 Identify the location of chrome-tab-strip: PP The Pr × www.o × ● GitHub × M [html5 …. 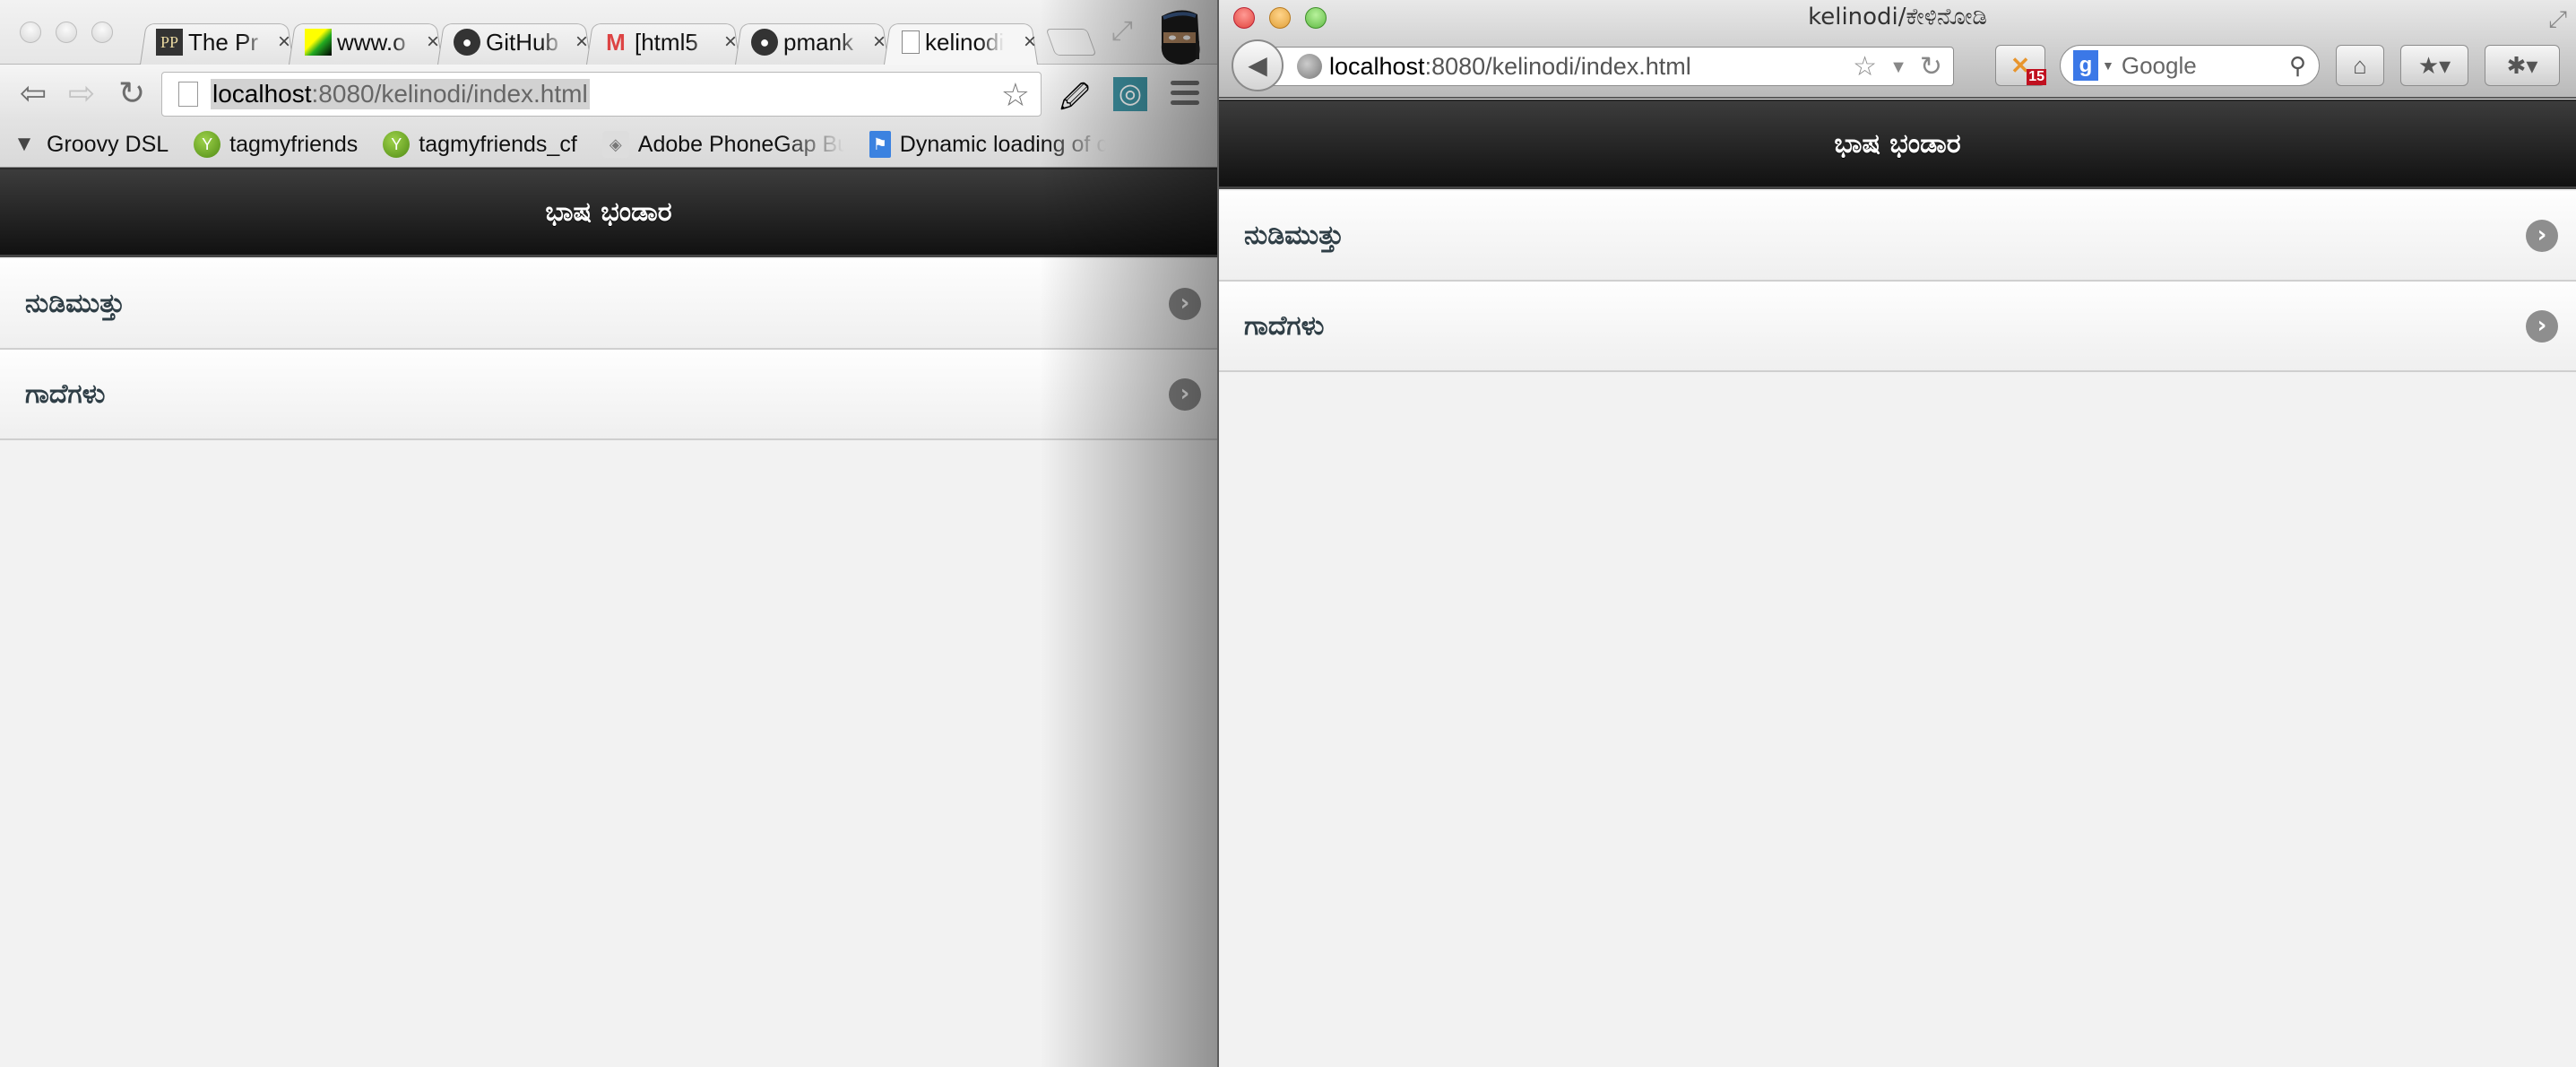
(608, 32).